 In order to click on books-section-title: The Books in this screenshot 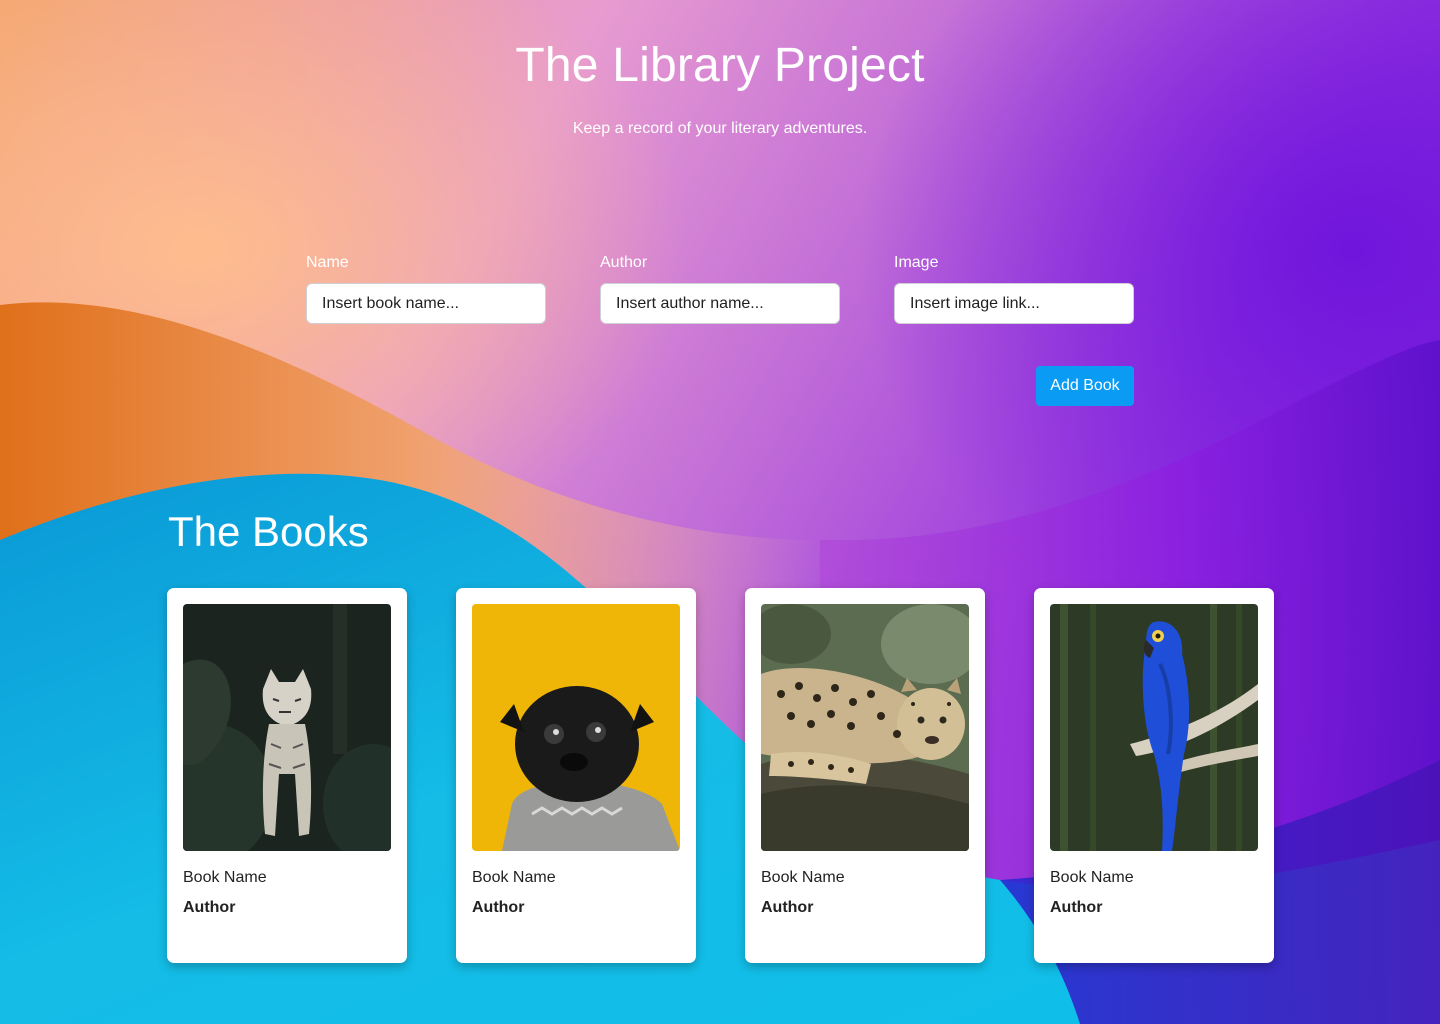, I will do `click(268, 531)`.